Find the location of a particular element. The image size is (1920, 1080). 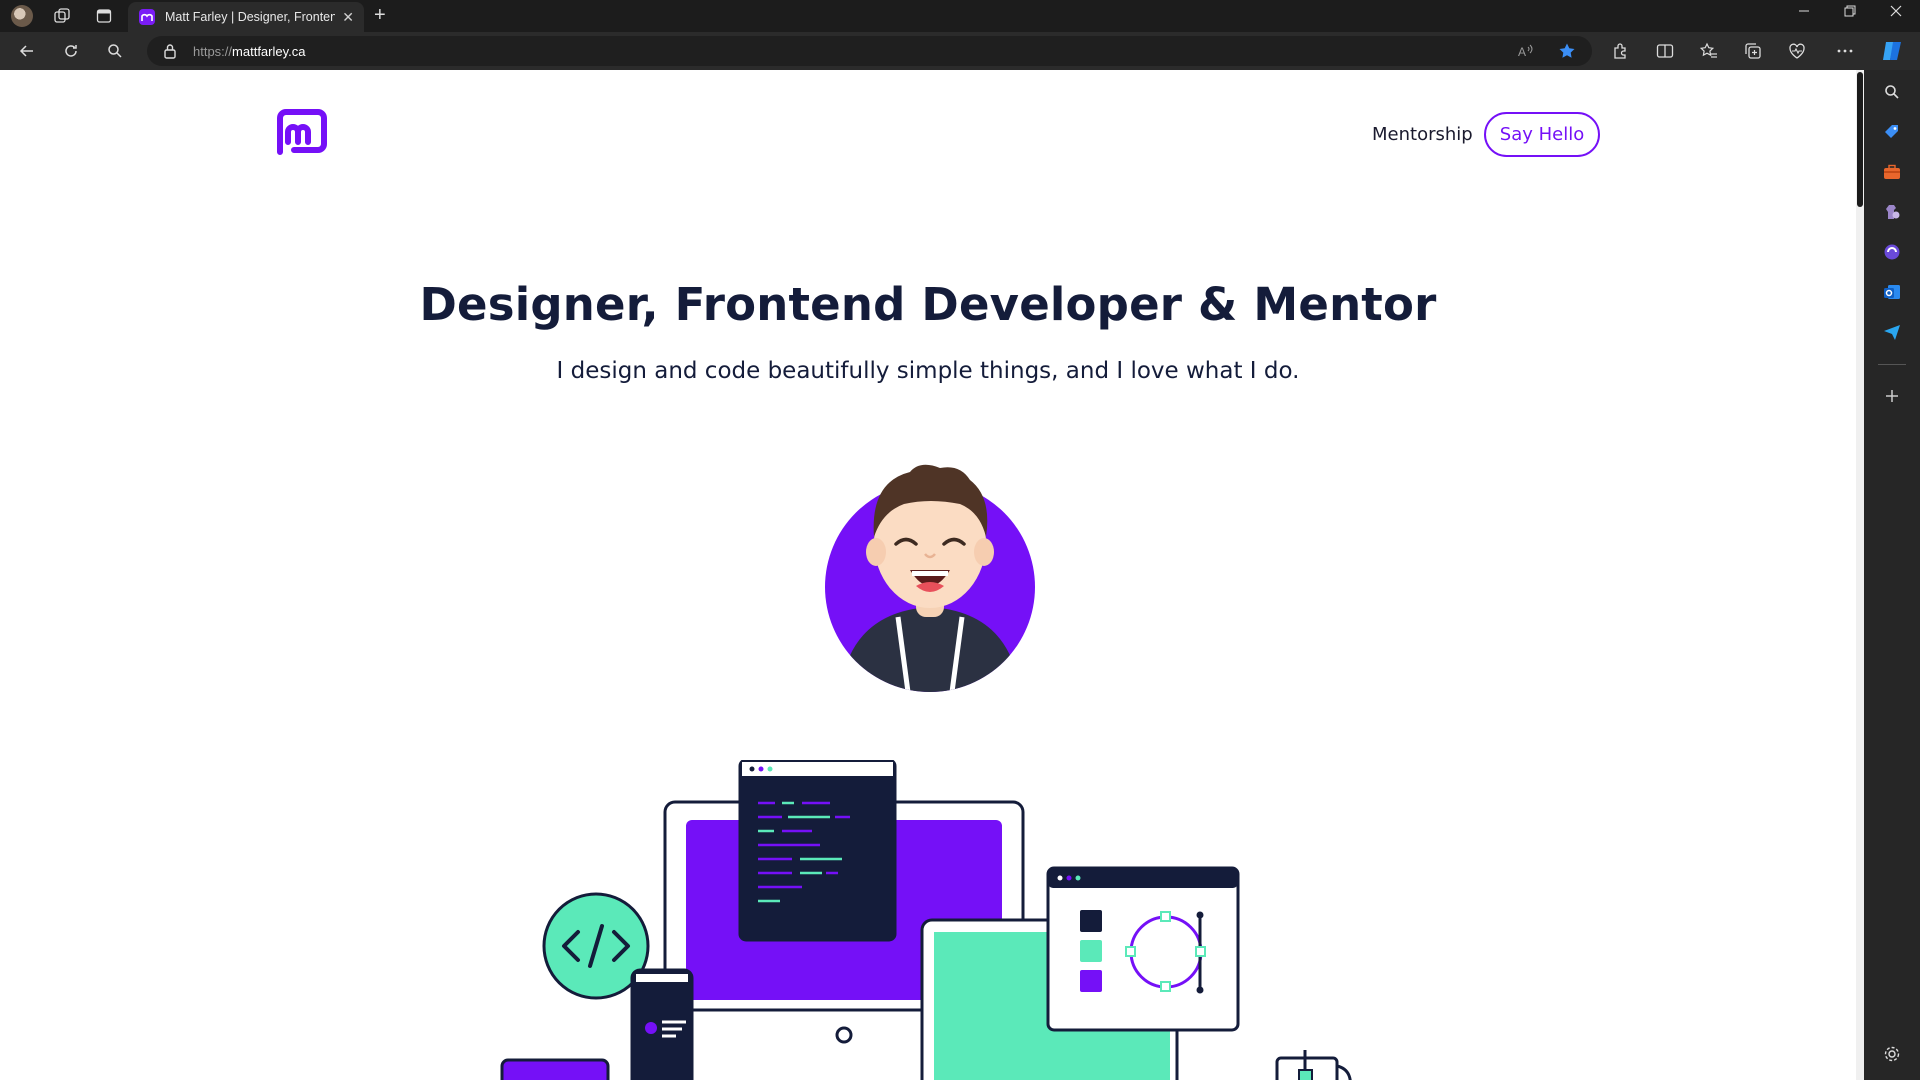

title-bar: Matt Farley | Designer, Frontend ✕ + is located at coordinates (960, 16).